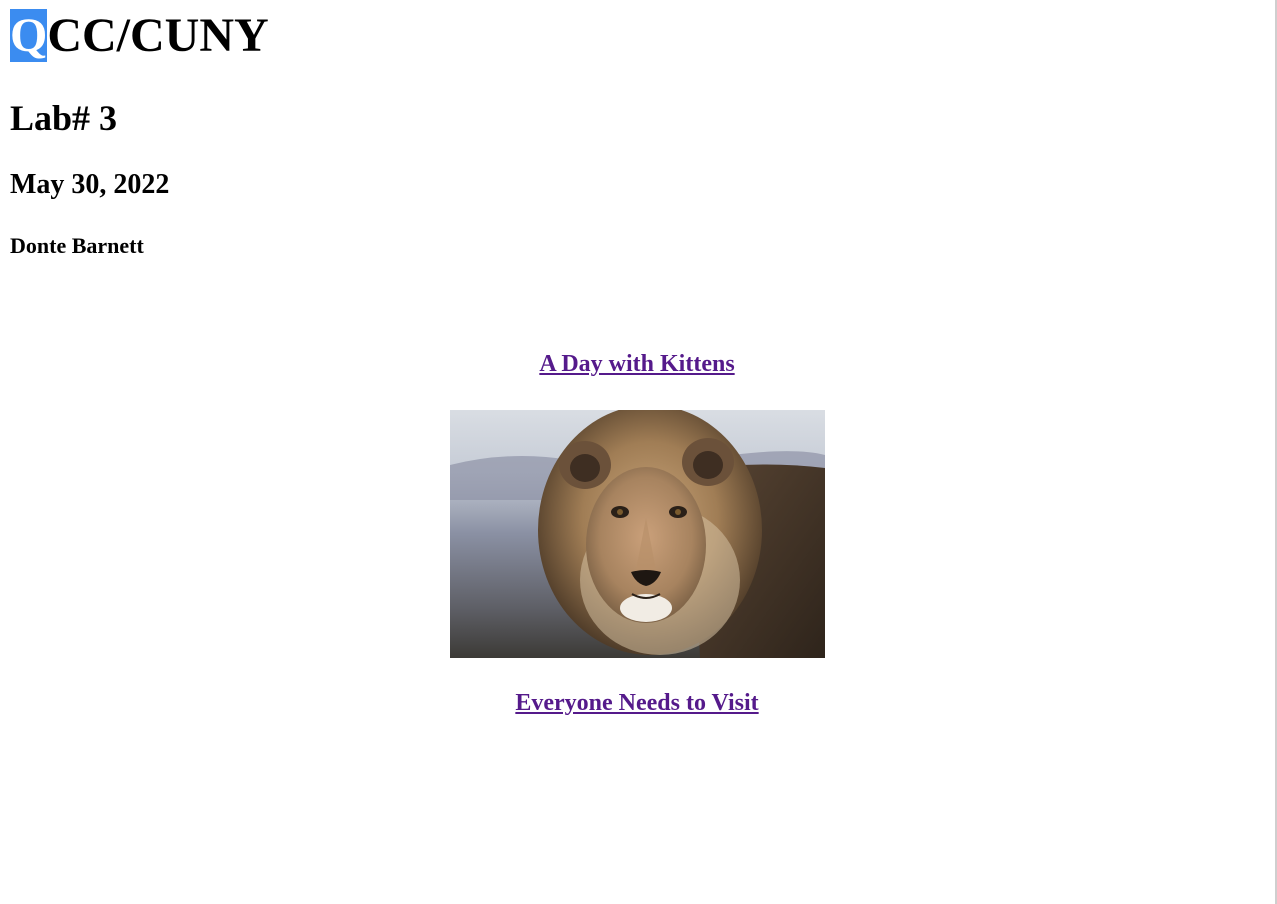 This screenshot has width=1277, height=904. Describe the element at coordinates (158, 35) in the screenshot. I see `site-title-rest: CC/CUNY` at that location.